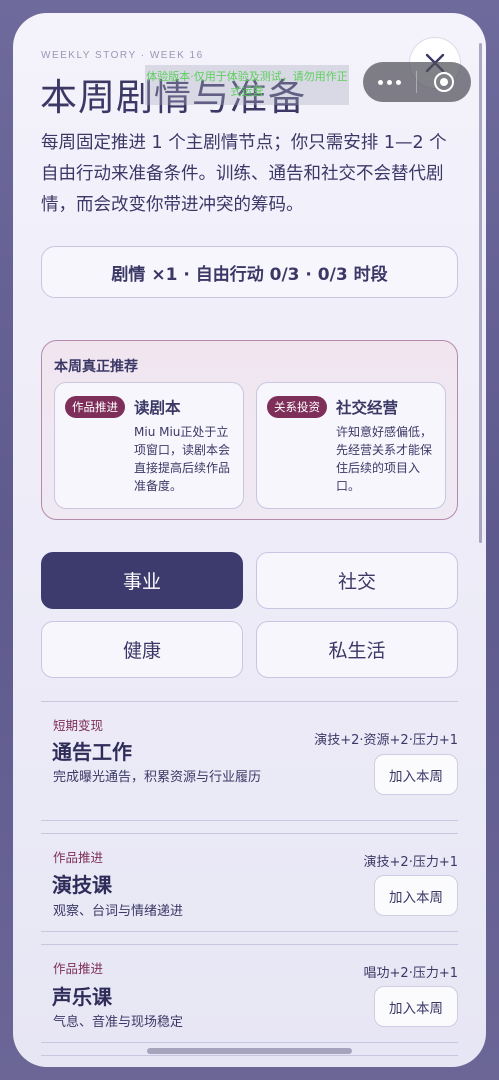  I want to click on tab-career: 事业, so click(142, 580).